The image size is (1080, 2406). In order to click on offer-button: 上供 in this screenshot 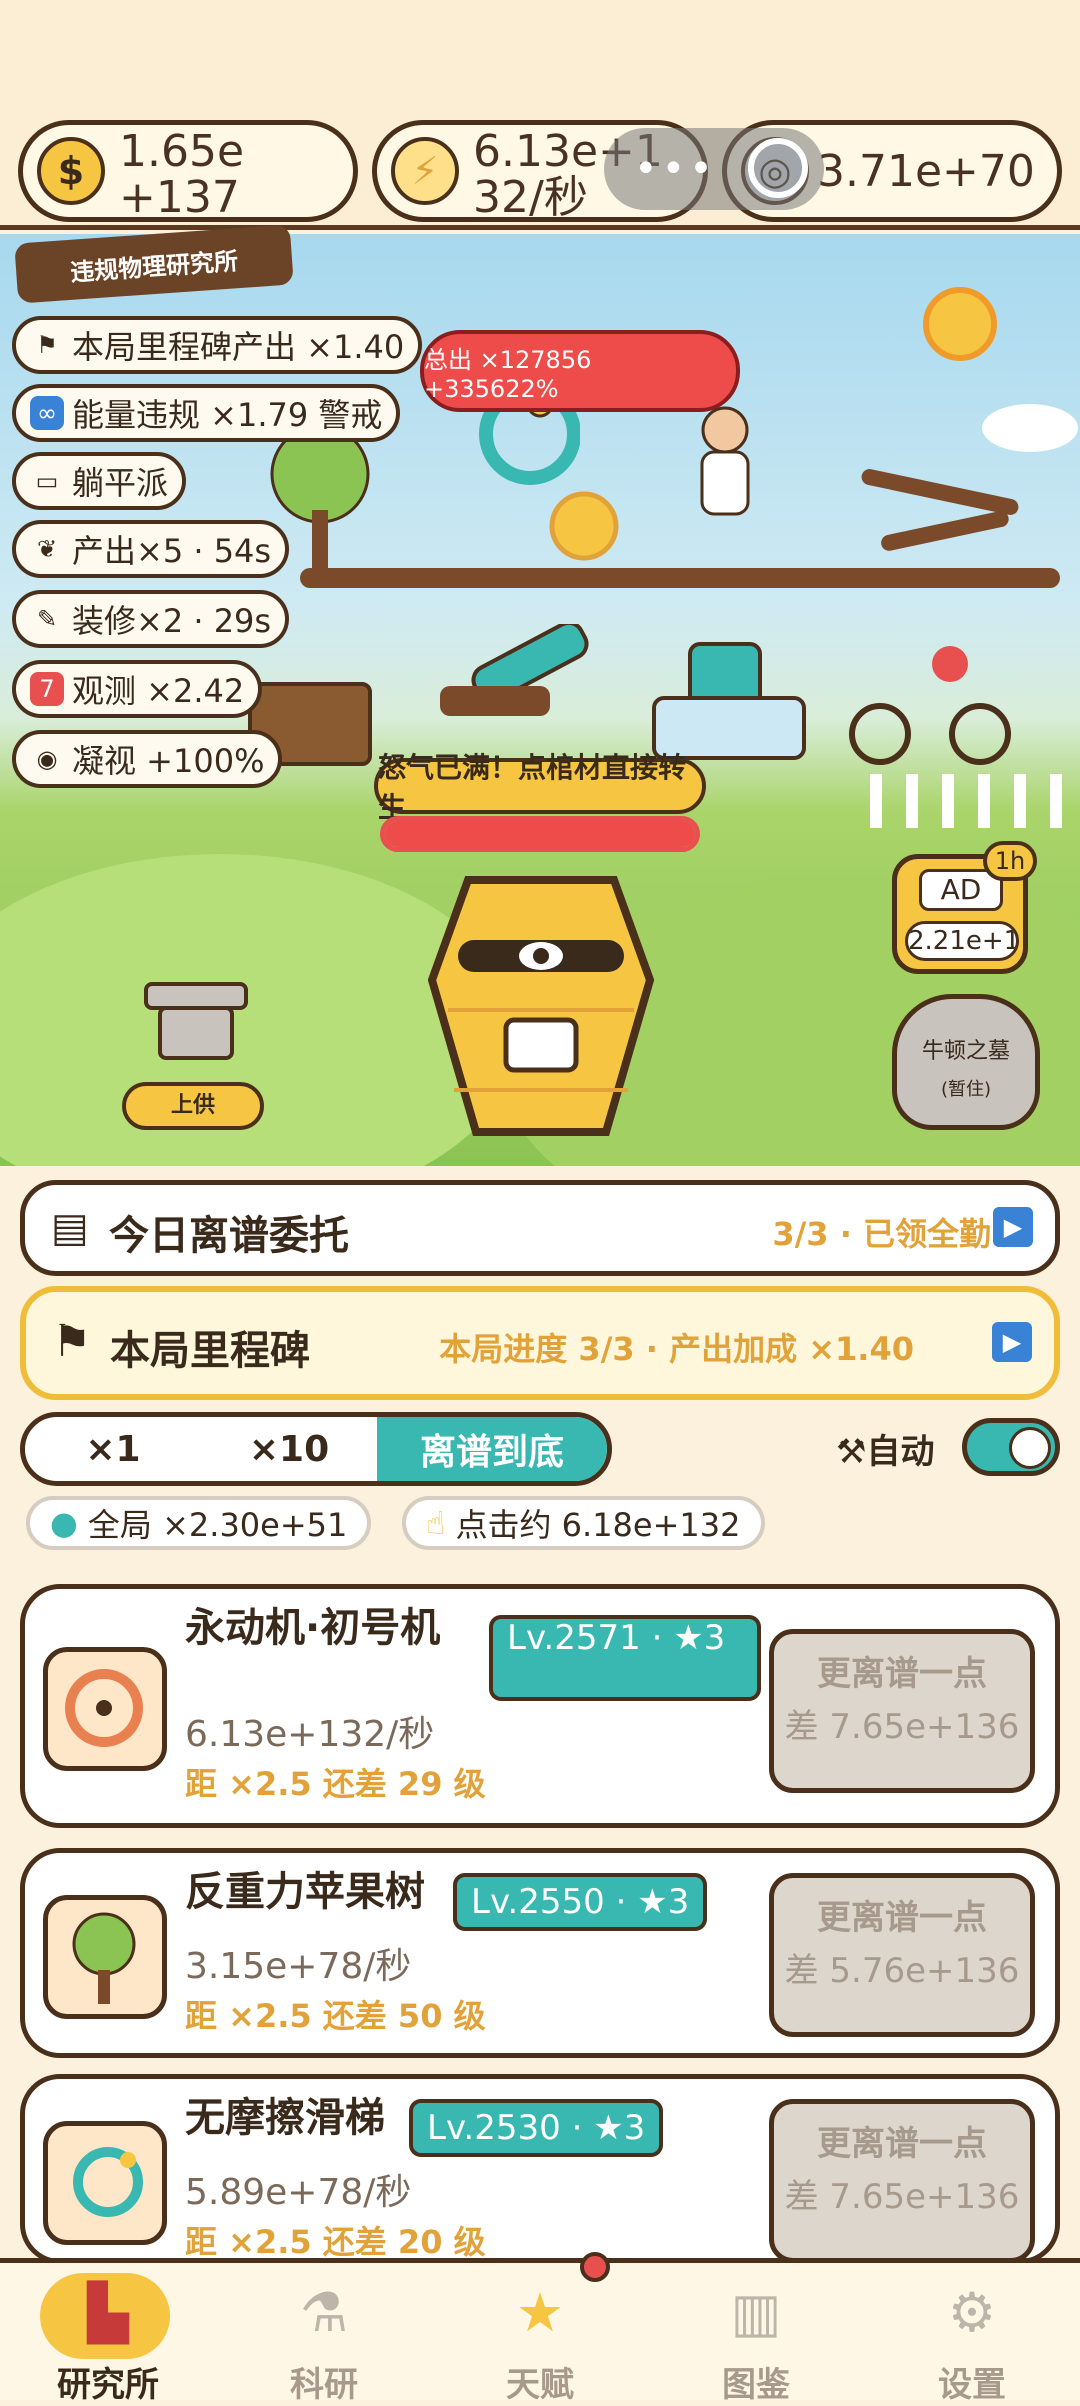, I will do `click(193, 1106)`.